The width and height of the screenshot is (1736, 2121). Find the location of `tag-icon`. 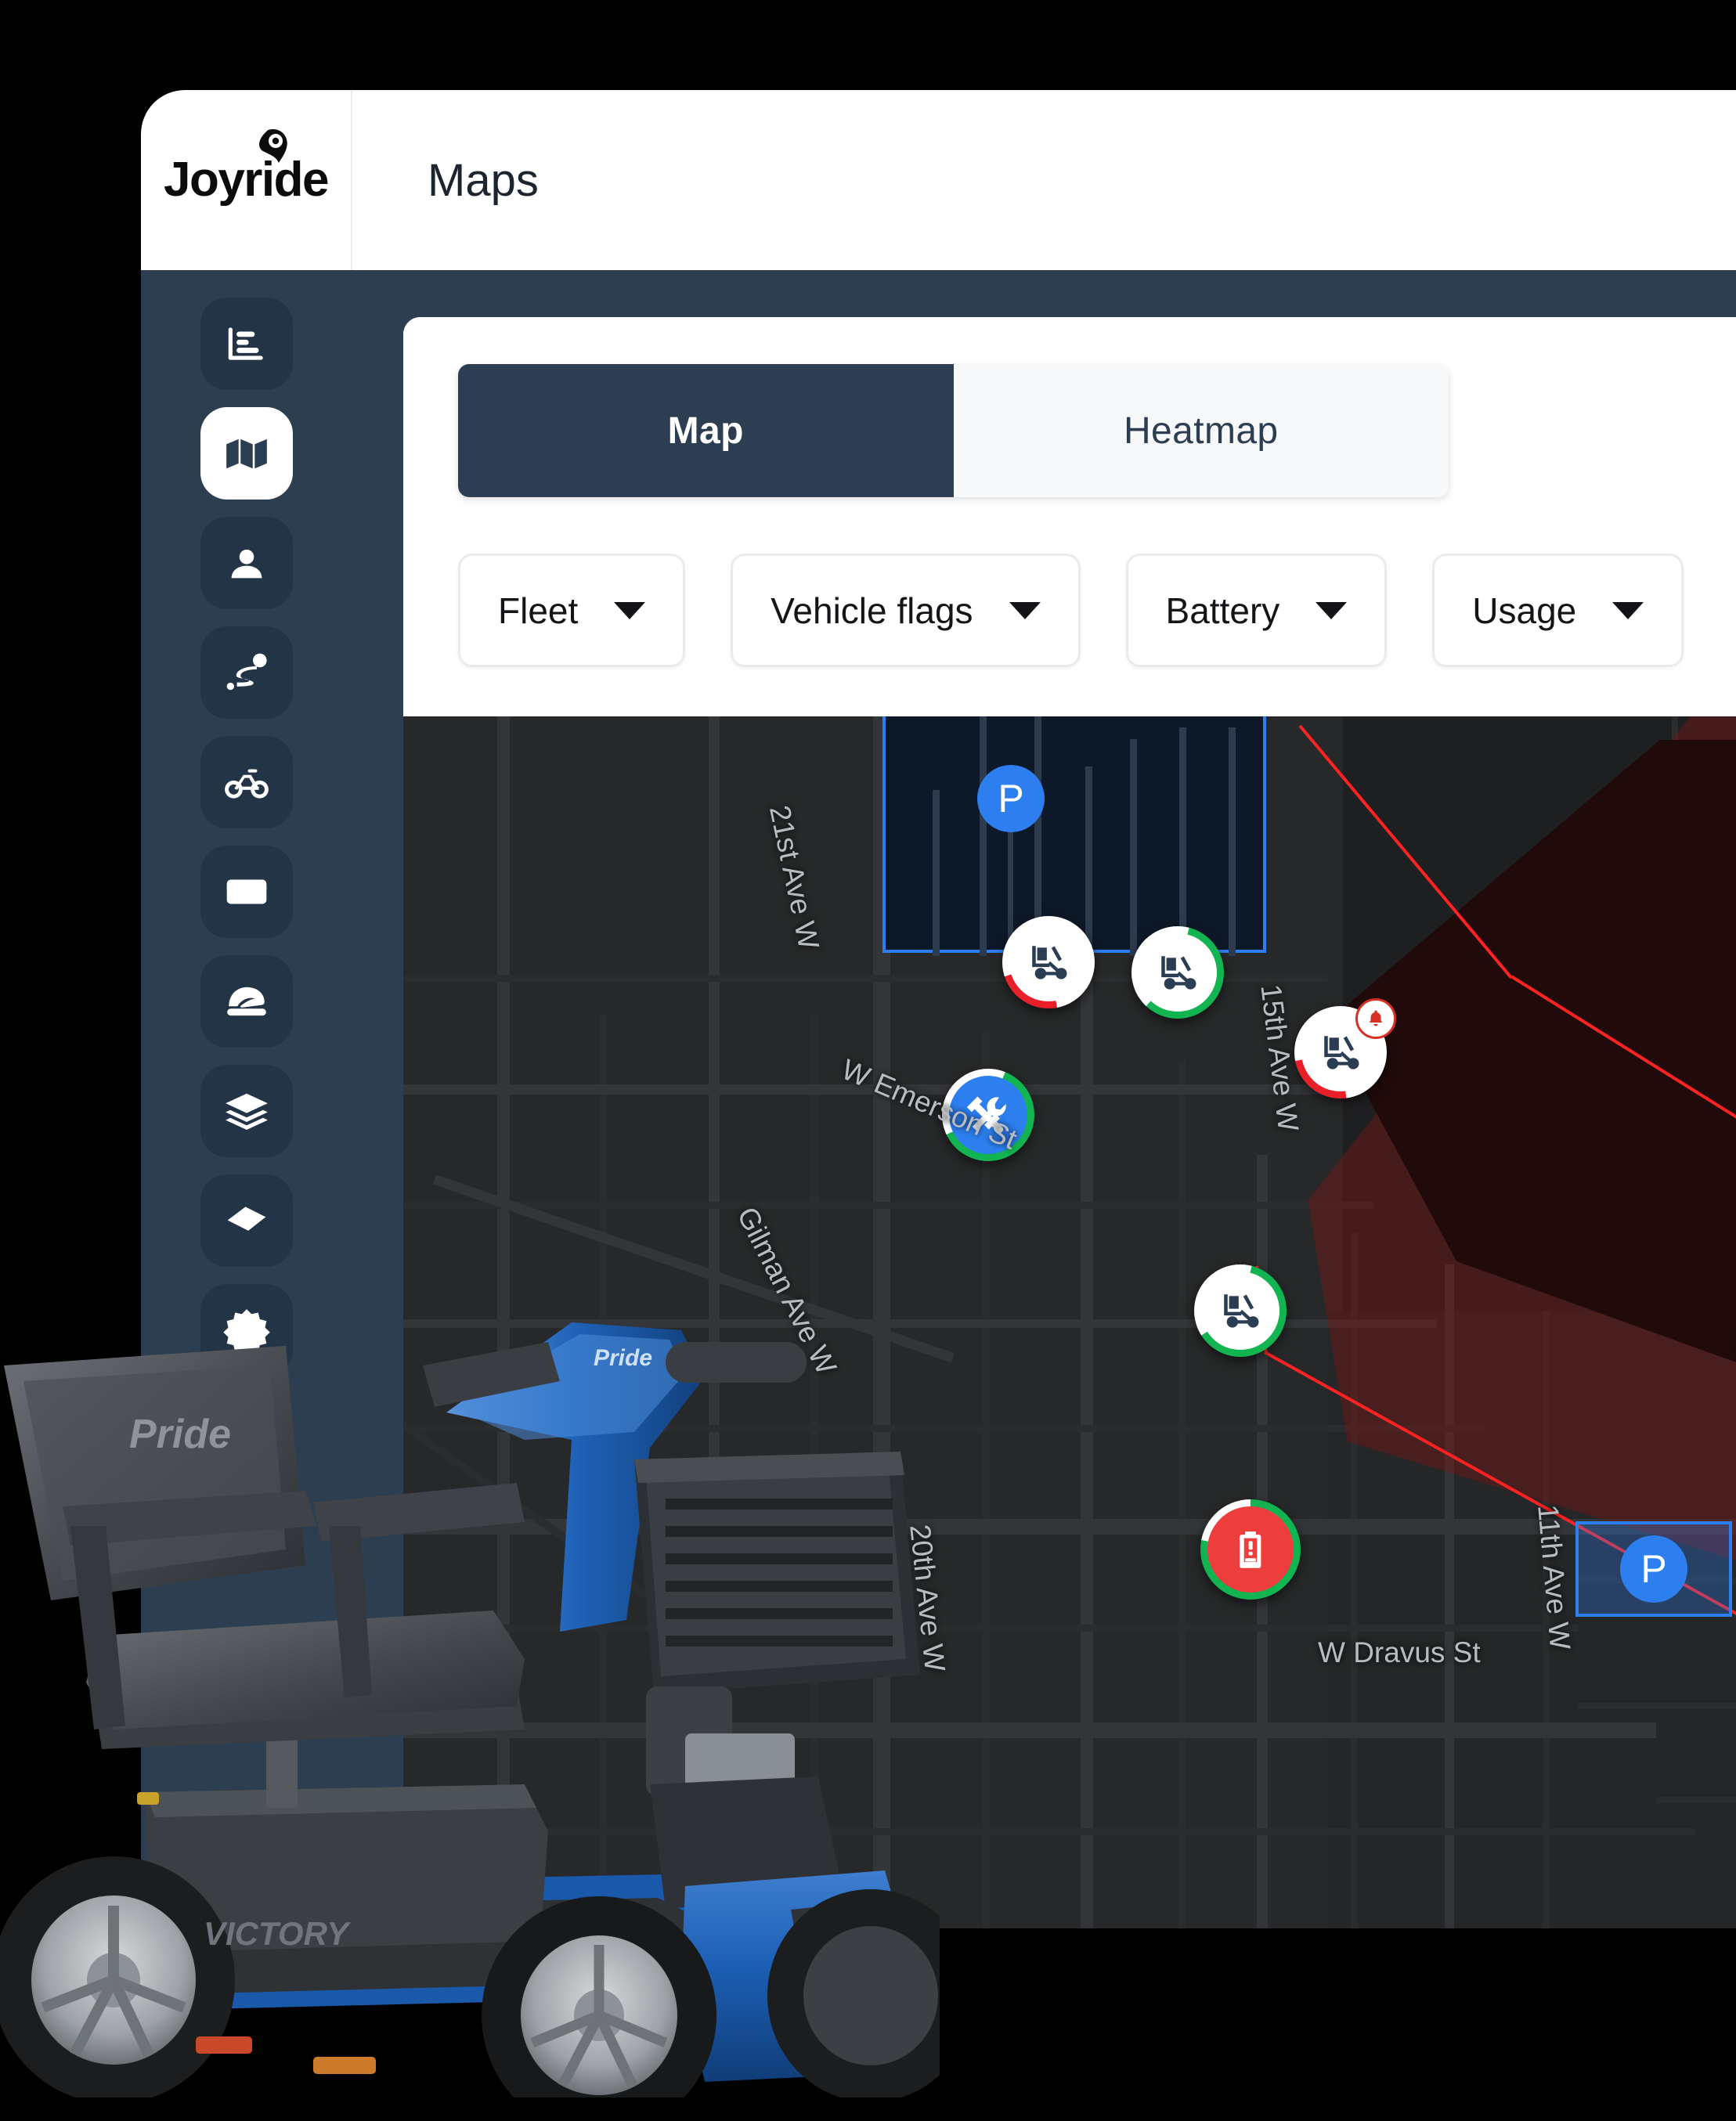

tag-icon is located at coordinates (246, 1219).